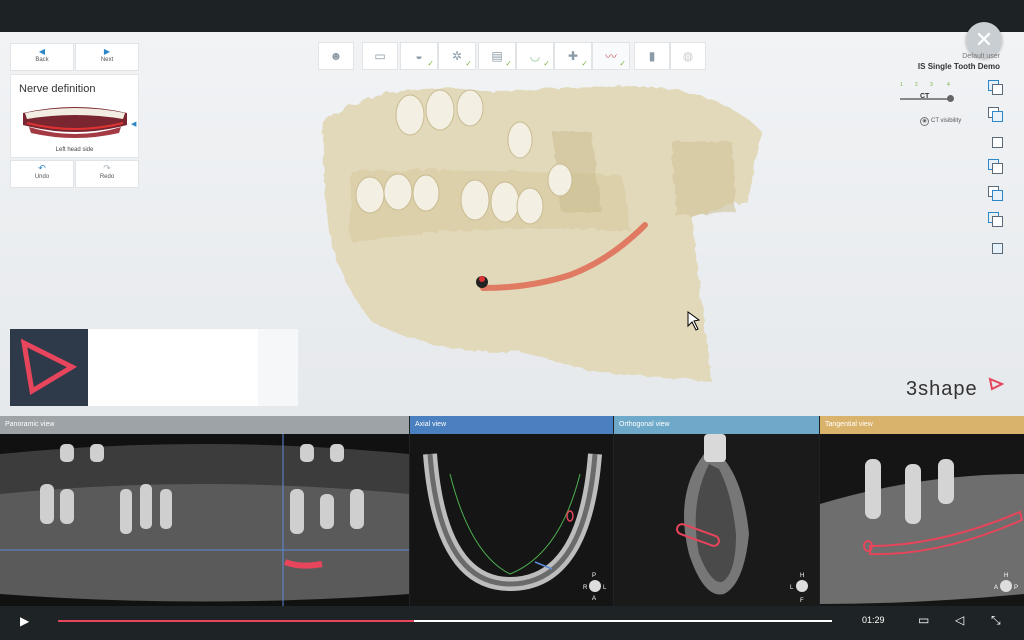 Image resolution: width=1024 pixels, height=640 pixels. I want to click on view-left-icon, so click(995, 140).